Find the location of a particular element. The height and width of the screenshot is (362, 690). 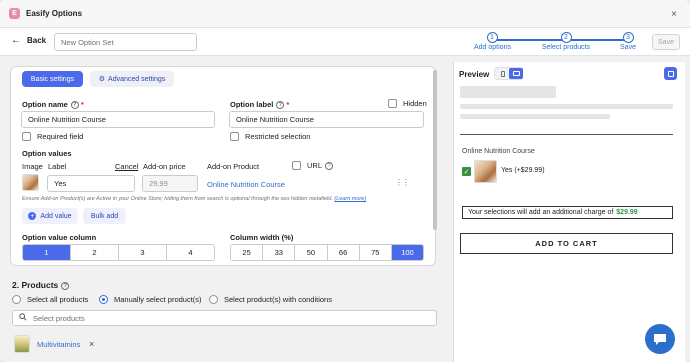

required-field-checkbox is located at coordinates (26, 136).